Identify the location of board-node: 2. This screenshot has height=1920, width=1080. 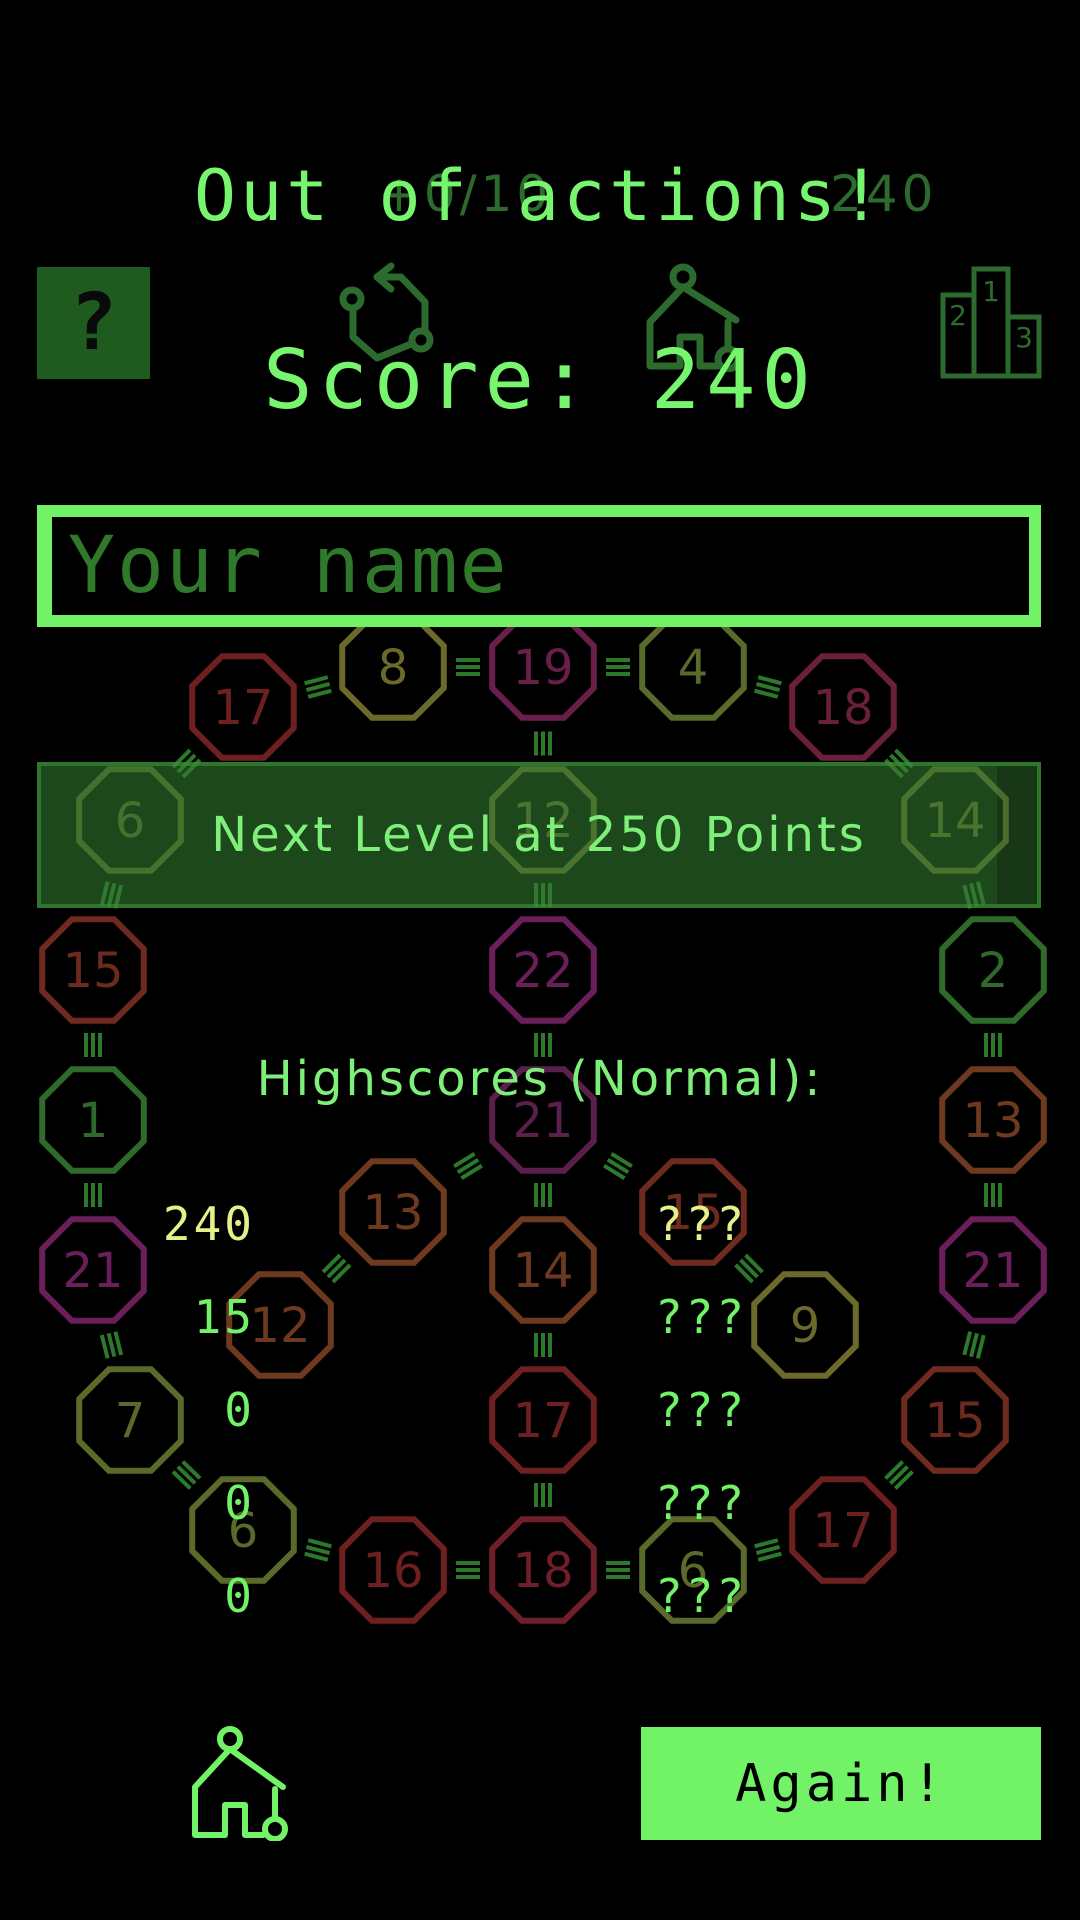
(993, 970).